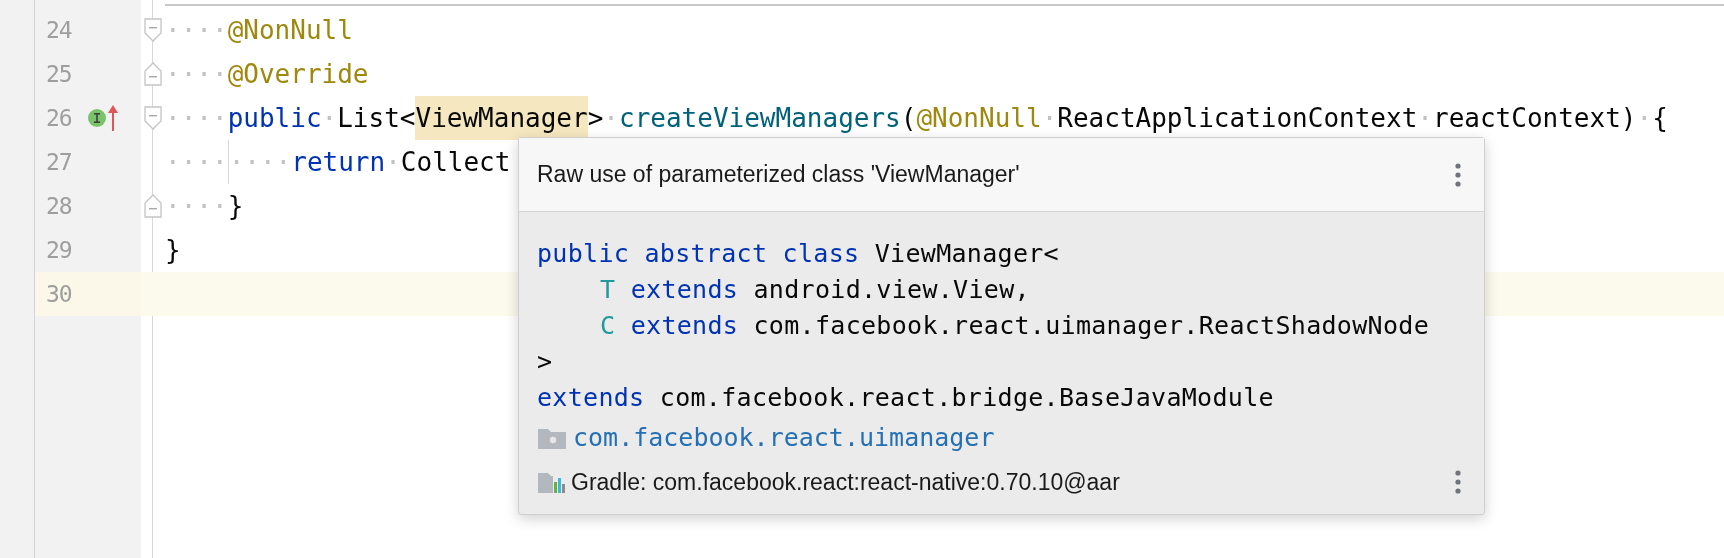 The width and height of the screenshot is (1724, 558). What do you see at coordinates (59, 74) in the screenshot?
I see `line-number: 25` at bounding box center [59, 74].